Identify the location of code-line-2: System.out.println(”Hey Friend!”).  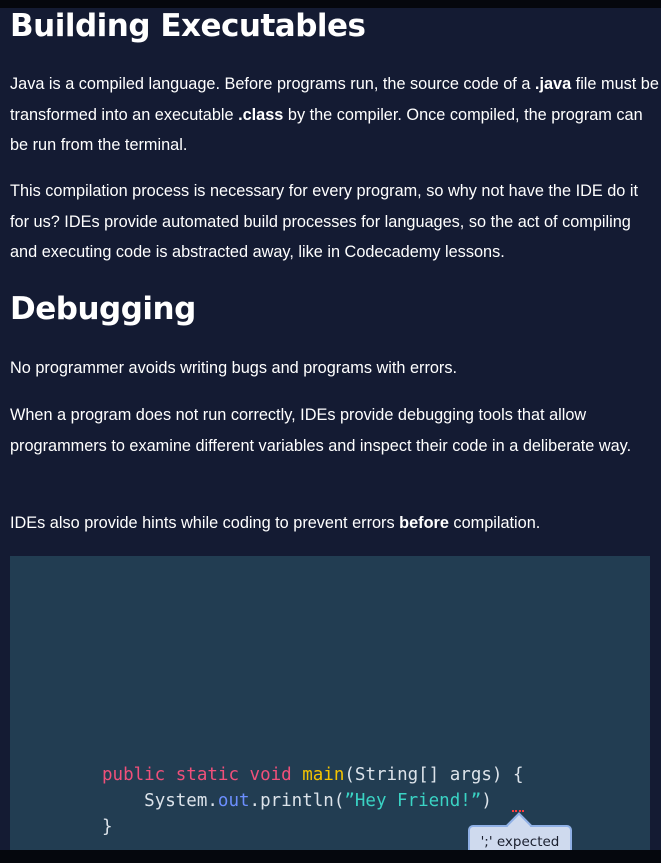
(297, 801).